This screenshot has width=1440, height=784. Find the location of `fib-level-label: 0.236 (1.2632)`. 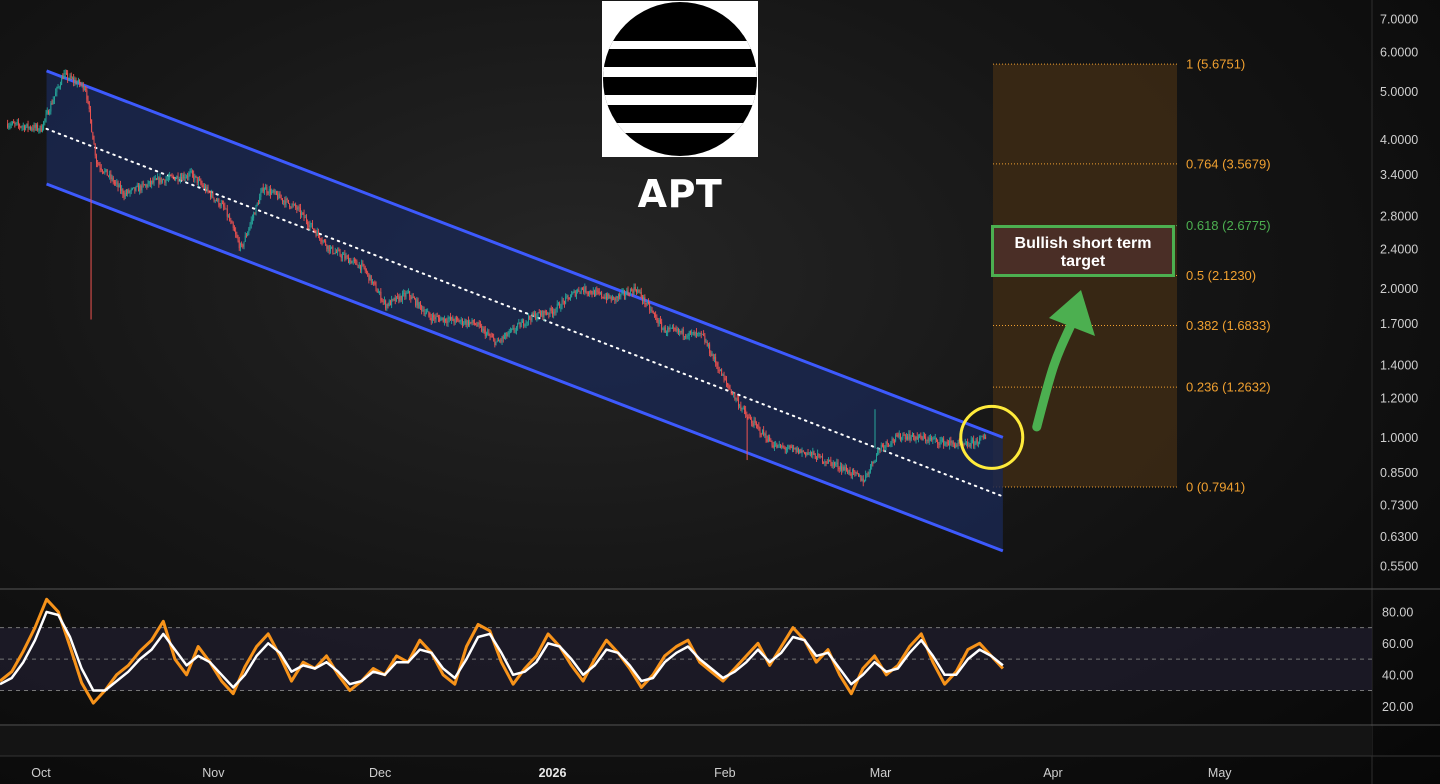

fib-level-label: 0.236 (1.2632) is located at coordinates (1228, 387).